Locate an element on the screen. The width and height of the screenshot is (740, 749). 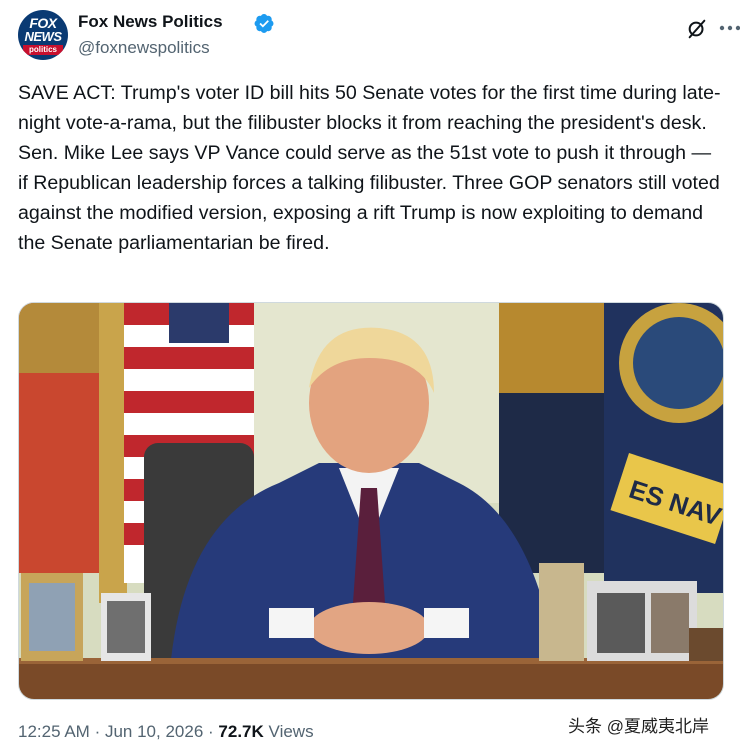
views-count: 72.7K is located at coordinates (240, 731).